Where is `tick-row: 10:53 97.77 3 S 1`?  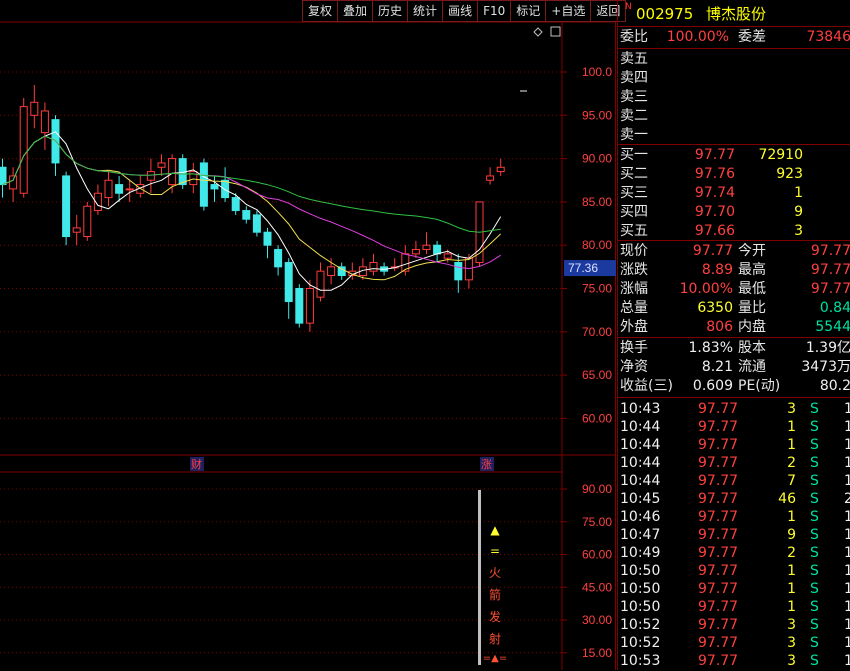 tick-row: 10:53 97.77 3 S 1 is located at coordinates (734, 661).